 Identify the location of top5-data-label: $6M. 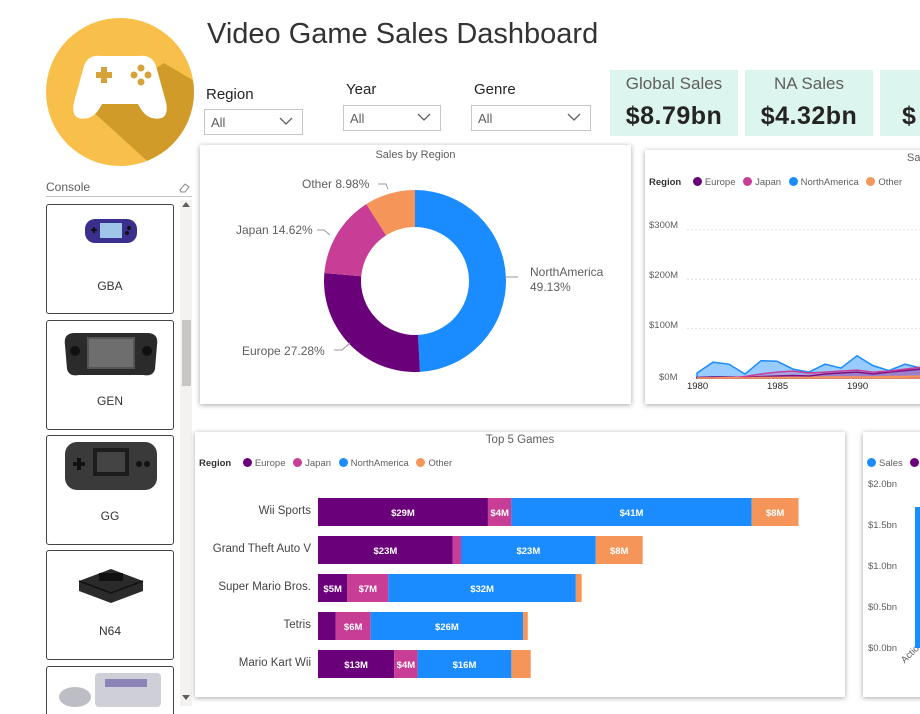
(353, 627).